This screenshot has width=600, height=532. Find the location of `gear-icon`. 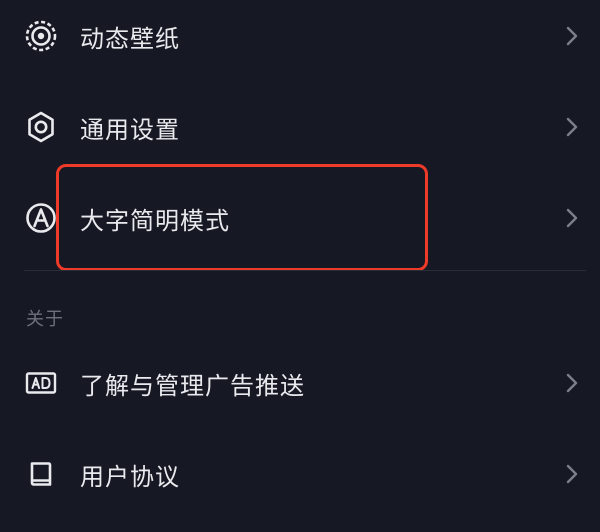

gear-icon is located at coordinates (41, 127).